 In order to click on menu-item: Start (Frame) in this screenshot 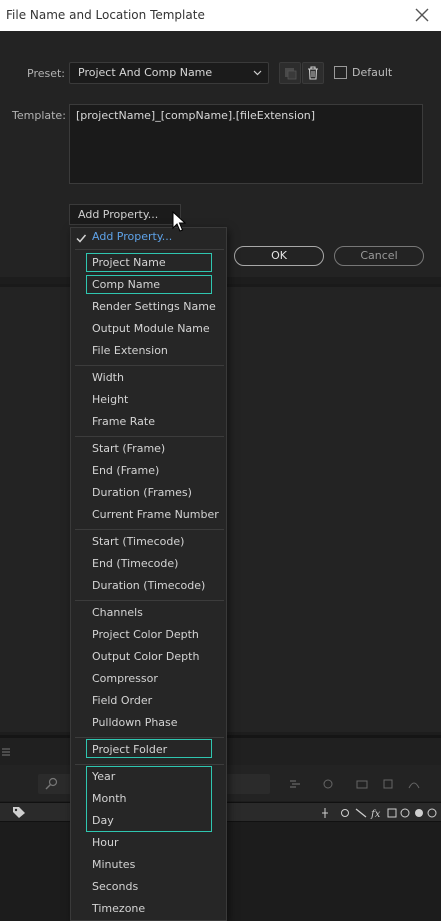, I will do `click(128, 449)`.